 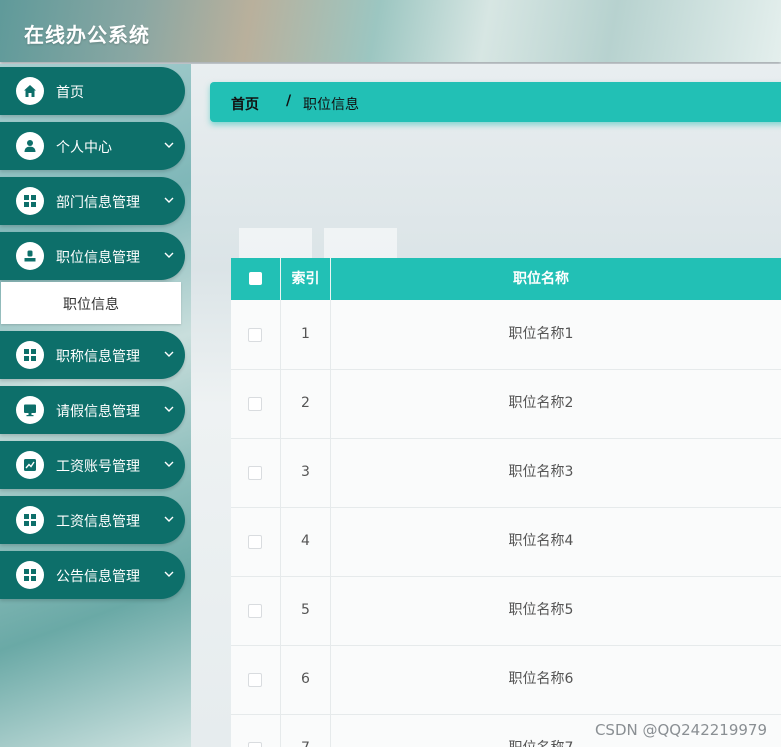 I want to click on cell-index: 3, so click(x=306, y=472).